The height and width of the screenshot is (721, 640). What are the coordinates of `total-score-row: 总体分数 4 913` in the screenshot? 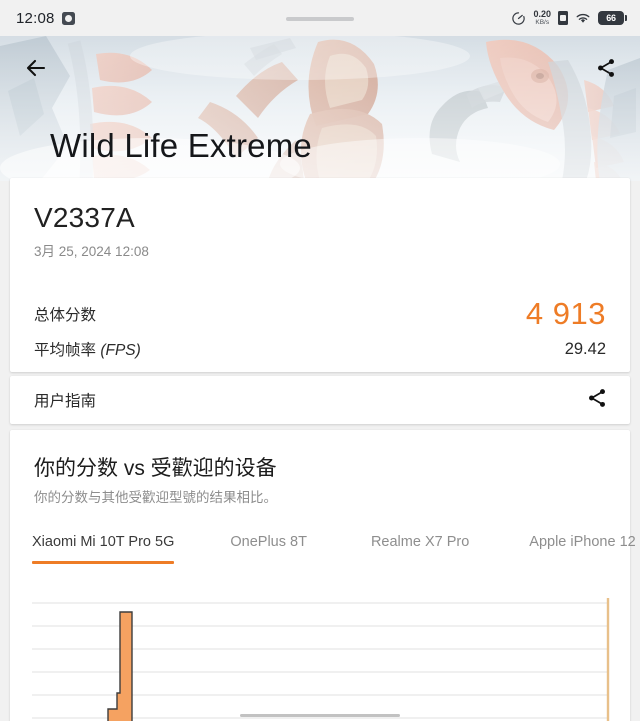 It's located at (320, 314).